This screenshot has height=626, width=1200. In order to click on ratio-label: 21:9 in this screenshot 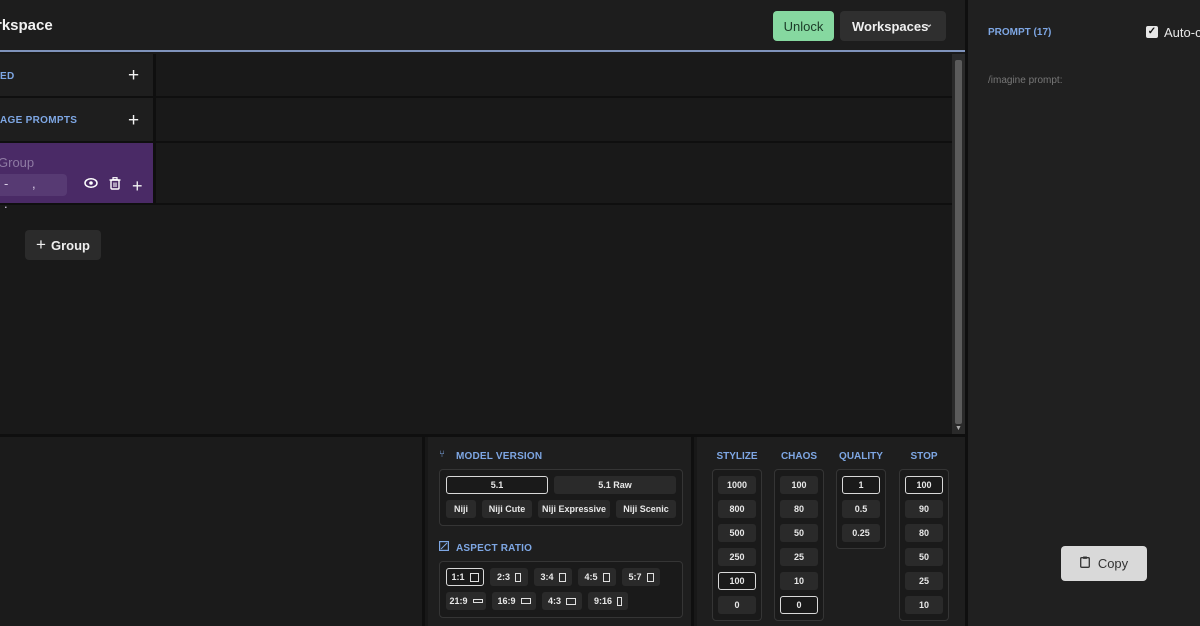, I will do `click(458, 601)`.